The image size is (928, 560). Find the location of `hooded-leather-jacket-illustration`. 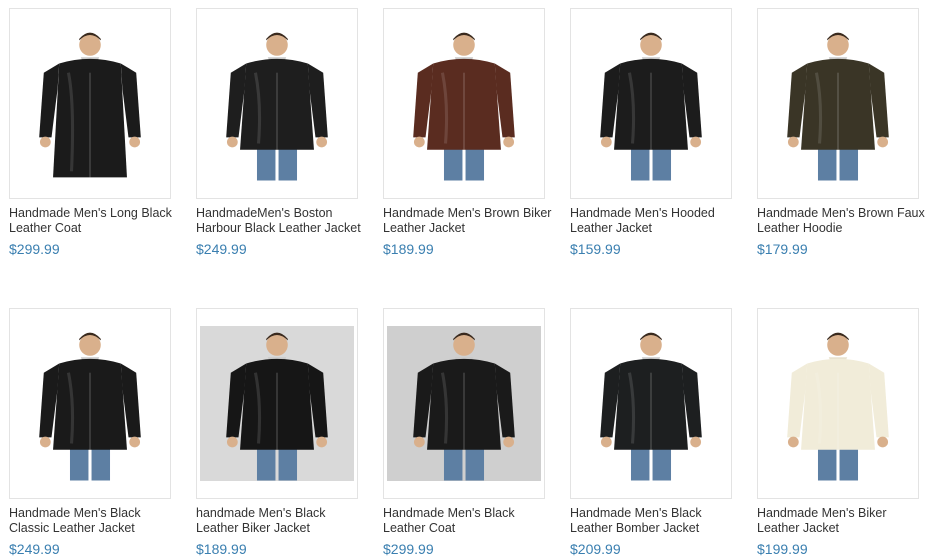

hooded-leather-jacket-illustration is located at coordinates (651, 106).